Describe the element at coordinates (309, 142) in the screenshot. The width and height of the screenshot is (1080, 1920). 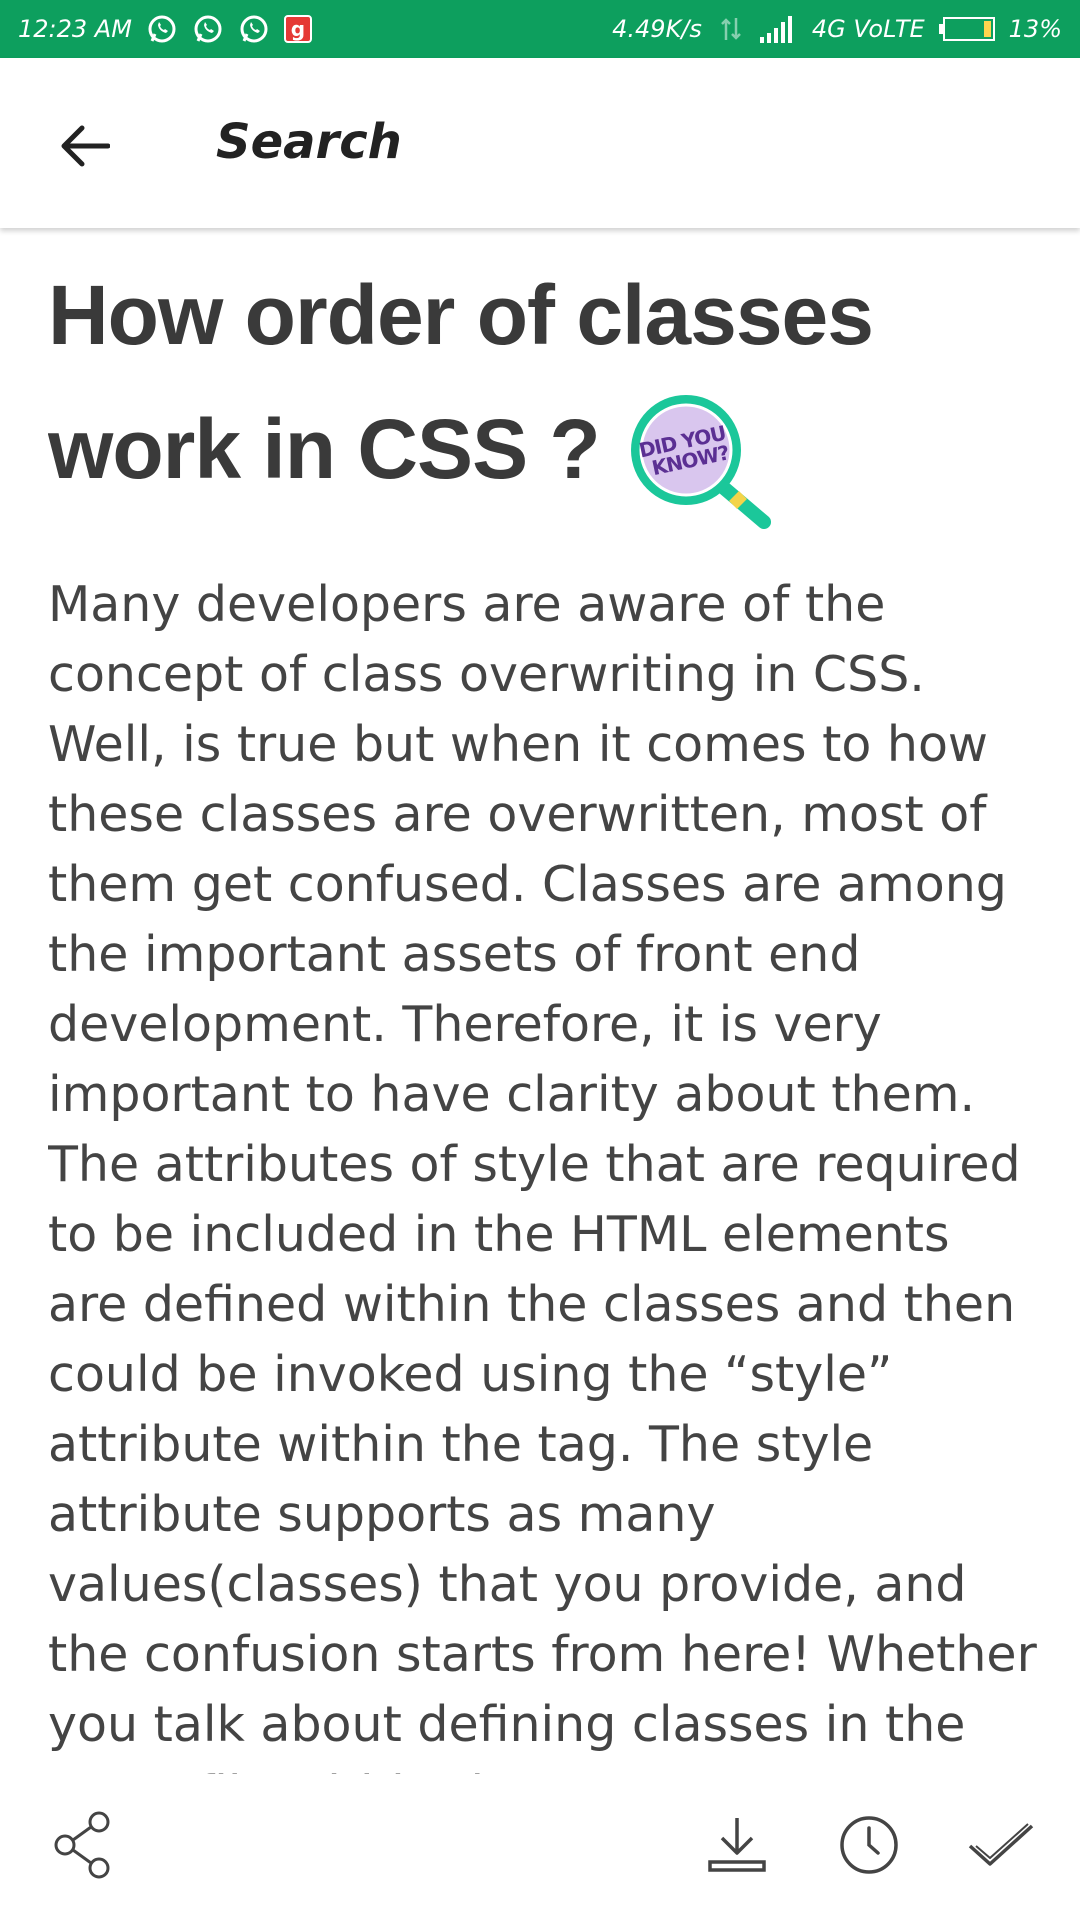
I see `app-bar-title: Search` at that location.